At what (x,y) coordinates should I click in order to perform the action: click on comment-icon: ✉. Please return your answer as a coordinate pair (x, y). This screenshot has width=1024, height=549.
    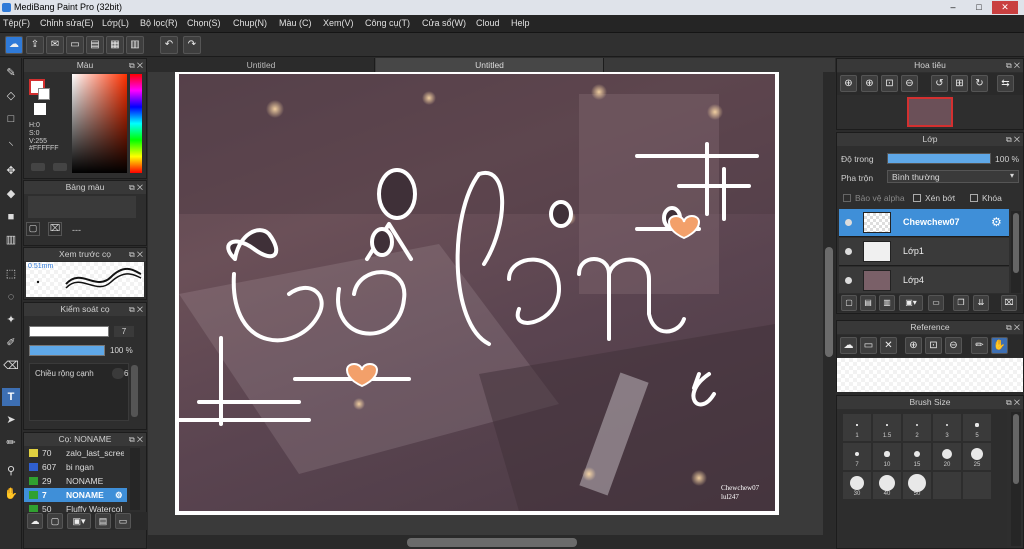
    Looking at the image, I should click on (55, 45).